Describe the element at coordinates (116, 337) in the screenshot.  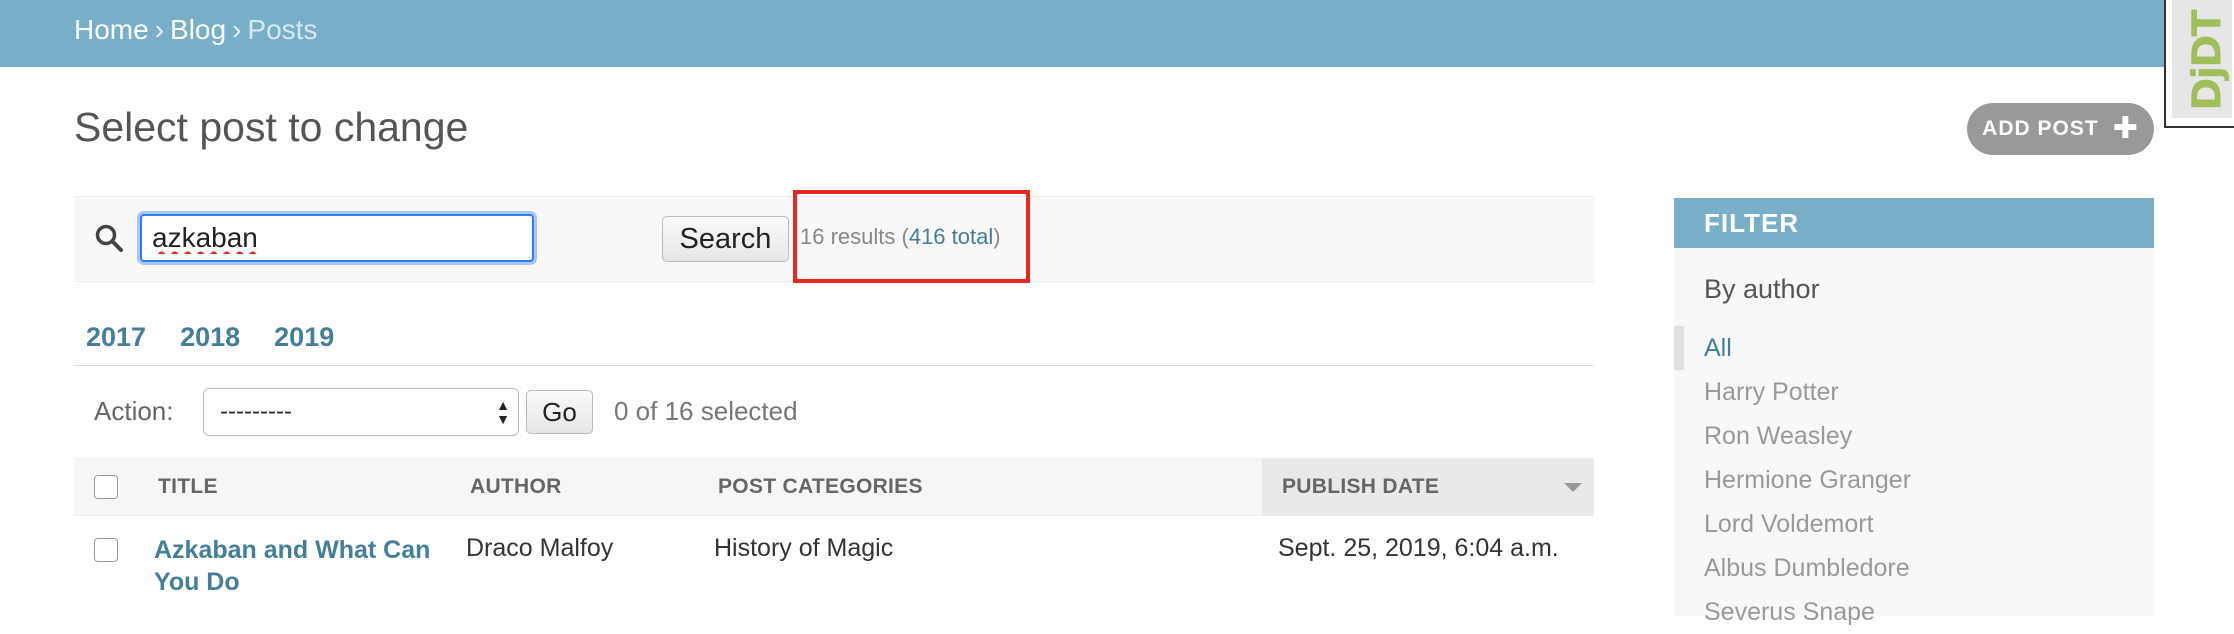
I see `date-link-2017: 2017` at that location.